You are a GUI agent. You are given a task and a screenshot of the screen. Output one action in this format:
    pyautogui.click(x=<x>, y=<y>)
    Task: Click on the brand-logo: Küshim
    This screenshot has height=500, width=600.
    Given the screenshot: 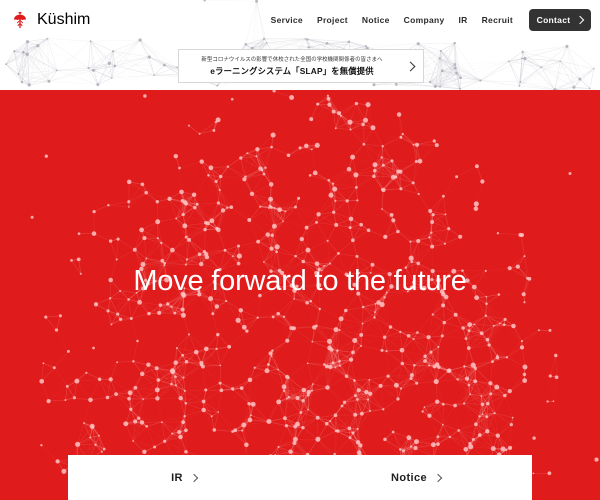 What is the action you would take?
    pyautogui.click(x=50, y=20)
    